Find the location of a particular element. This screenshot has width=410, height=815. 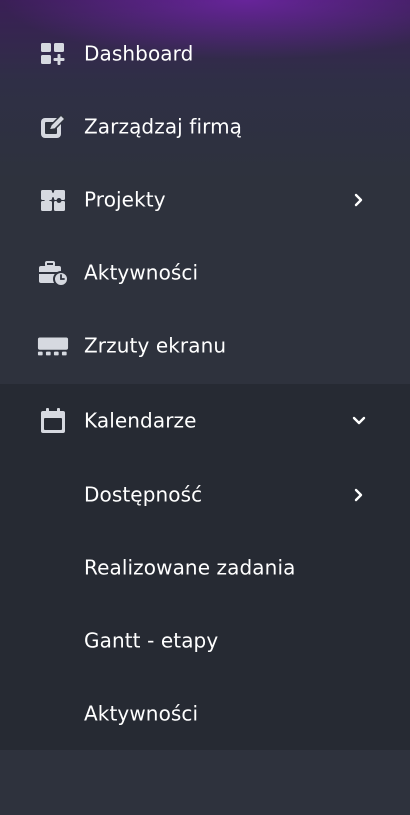

menu-item-screenshots: Zrzuty ekranu is located at coordinates (205, 345).